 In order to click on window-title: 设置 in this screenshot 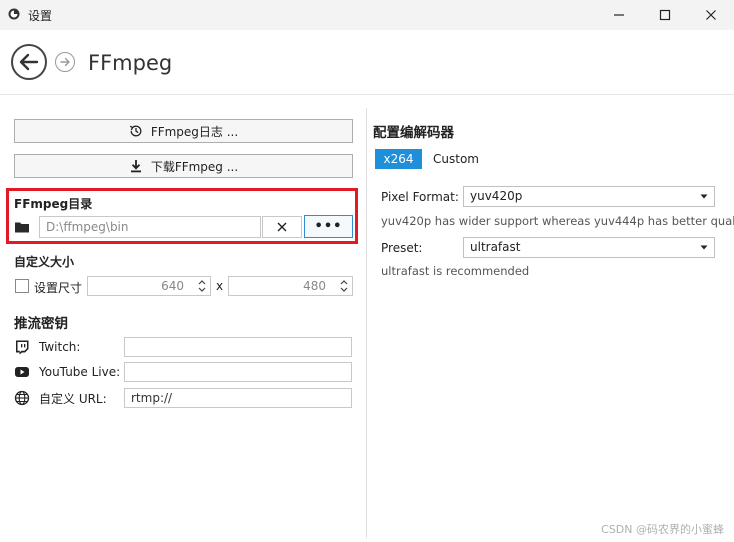, I will do `click(40, 16)`.